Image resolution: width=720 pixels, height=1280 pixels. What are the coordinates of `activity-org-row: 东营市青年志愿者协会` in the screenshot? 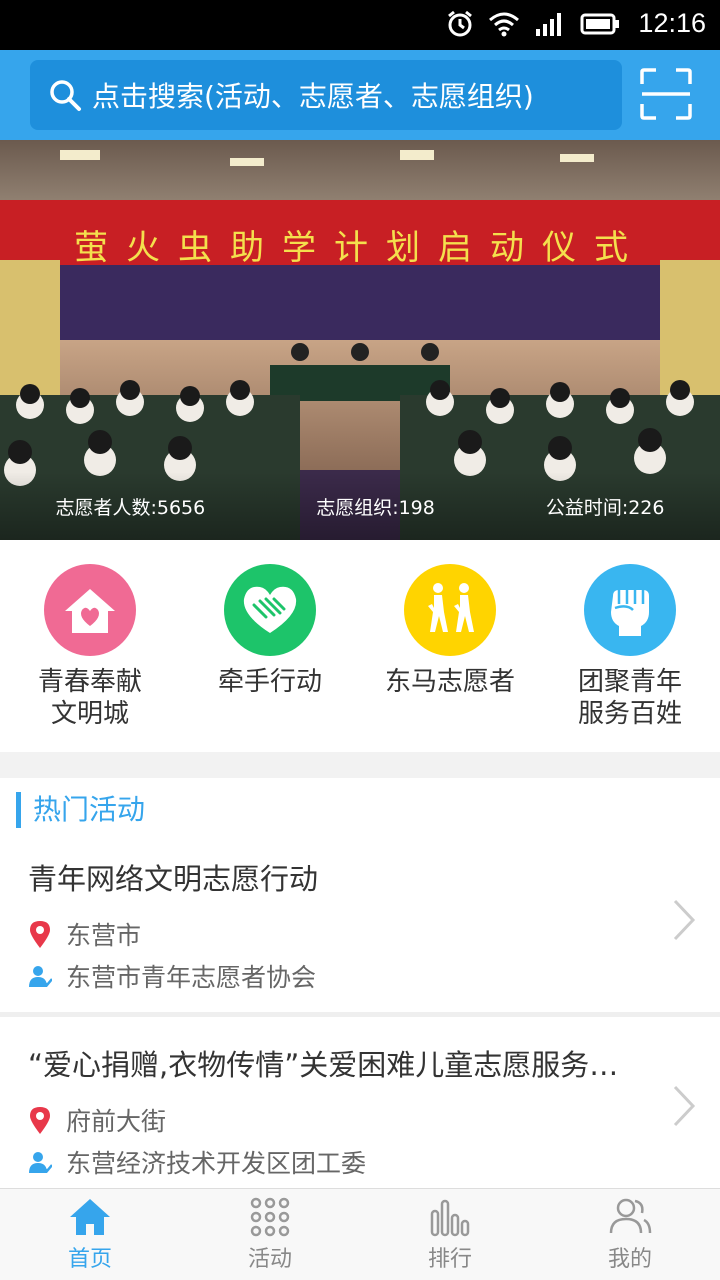 It's located at (172, 976).